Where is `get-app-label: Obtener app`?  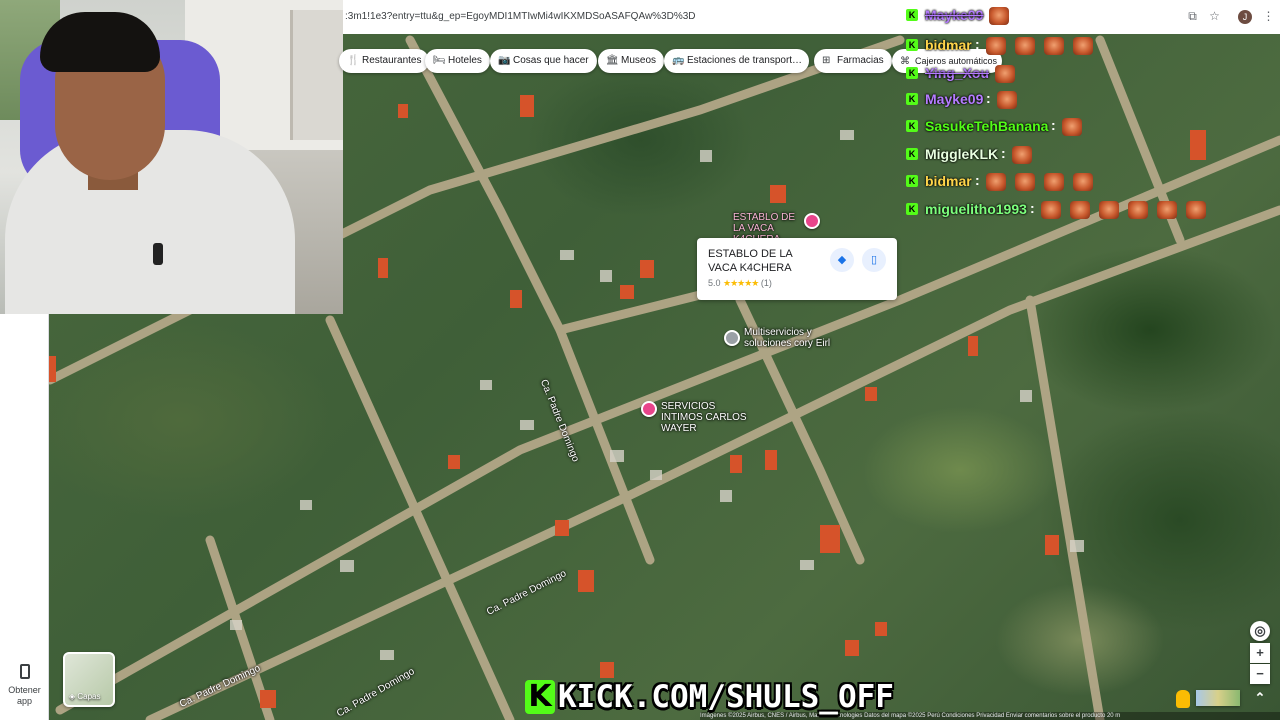 get-app-label: Obtener app is located at coordinates (24, 696).